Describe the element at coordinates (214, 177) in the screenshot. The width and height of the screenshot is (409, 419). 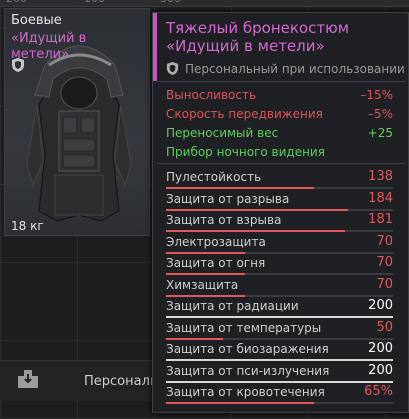
I see `stat-label: Пулестойкость` at that location.